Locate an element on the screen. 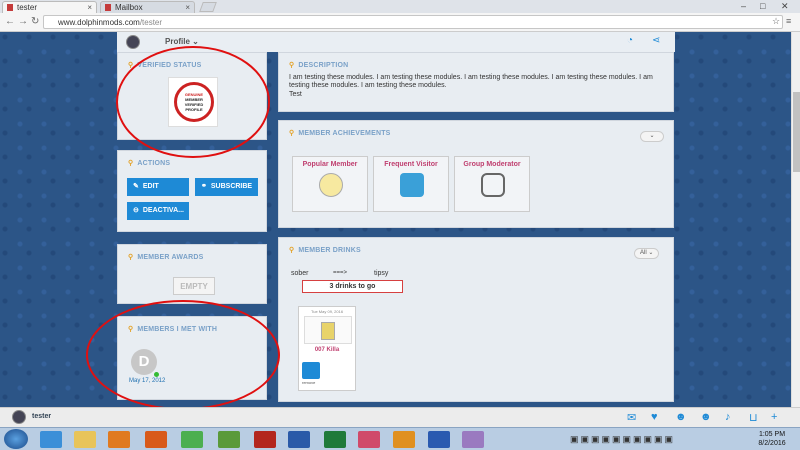 The width and height of the screenshot is (800, 450). panel-title: ⚲ MEMBER DRINKS is located at coordinates (325, 250).